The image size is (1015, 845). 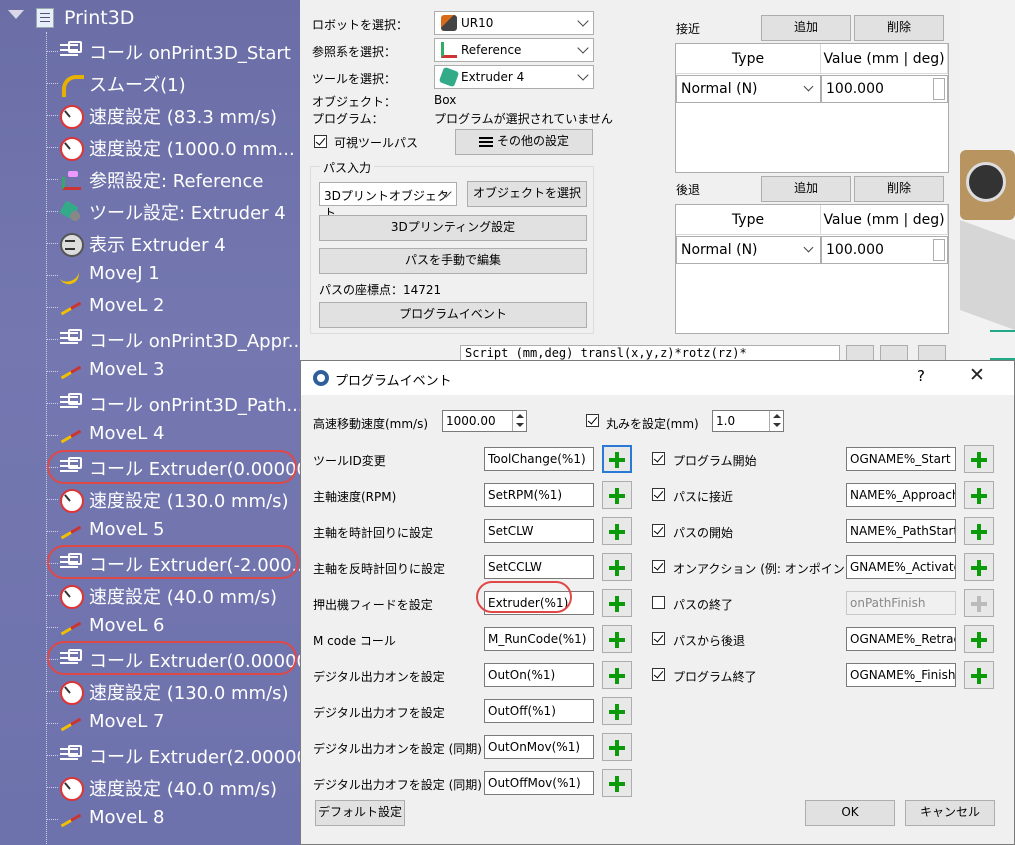 What do you see at coordinates (524, 142) in the screenshot?
I see `other-settings-button: その他の設定` at bounding box center [524, 142].